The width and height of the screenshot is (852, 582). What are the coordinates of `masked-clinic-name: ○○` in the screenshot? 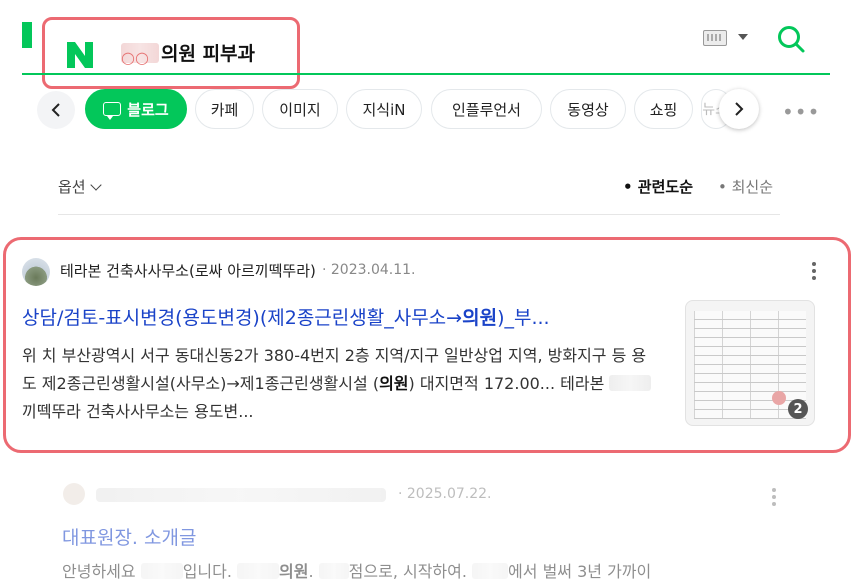 It's located at (140, 55).